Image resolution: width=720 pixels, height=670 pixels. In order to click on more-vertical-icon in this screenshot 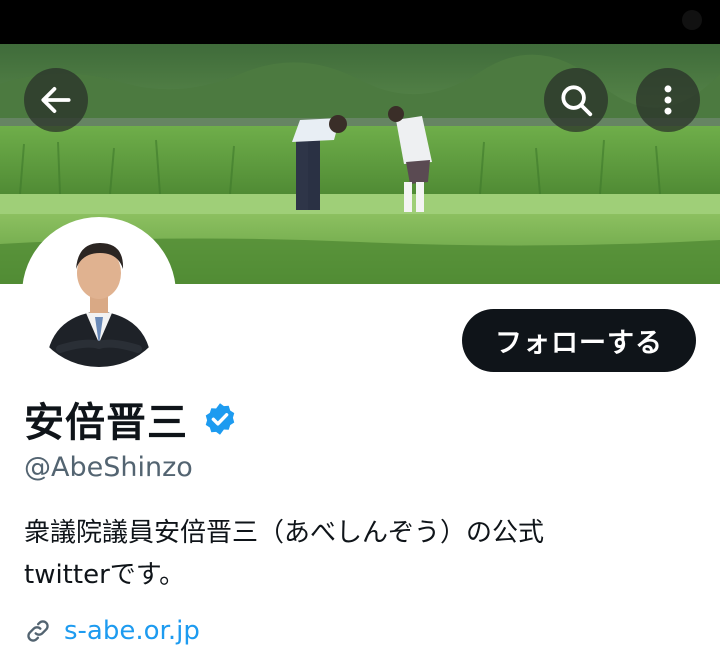, I will do `click(668, 100)`.